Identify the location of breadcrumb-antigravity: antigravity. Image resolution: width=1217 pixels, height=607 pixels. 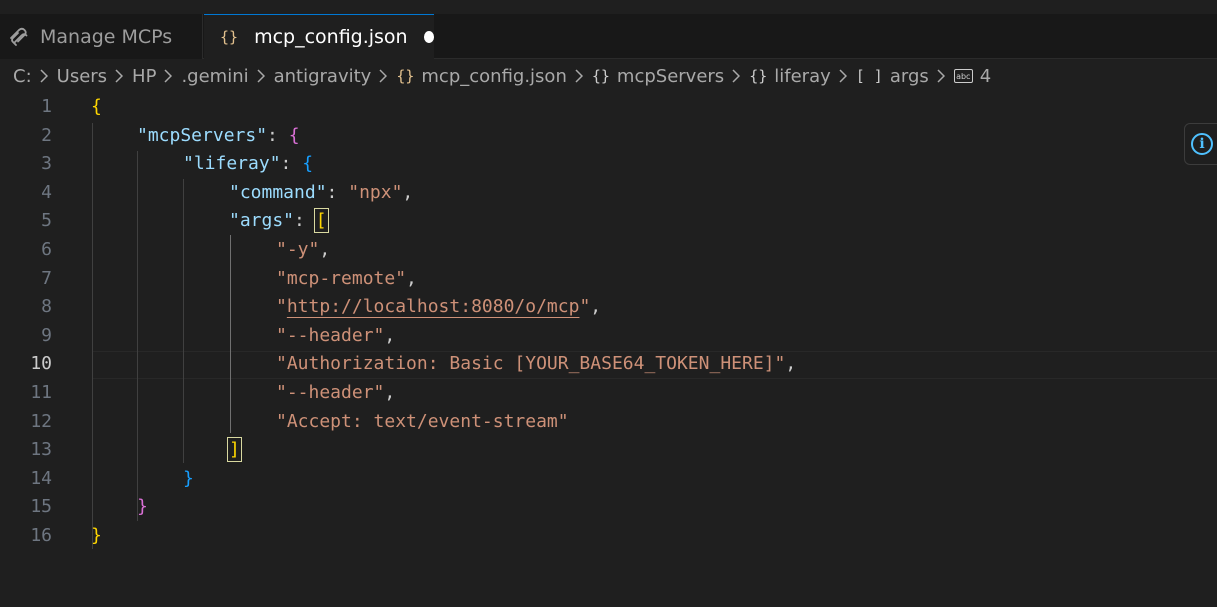
(323, 76).